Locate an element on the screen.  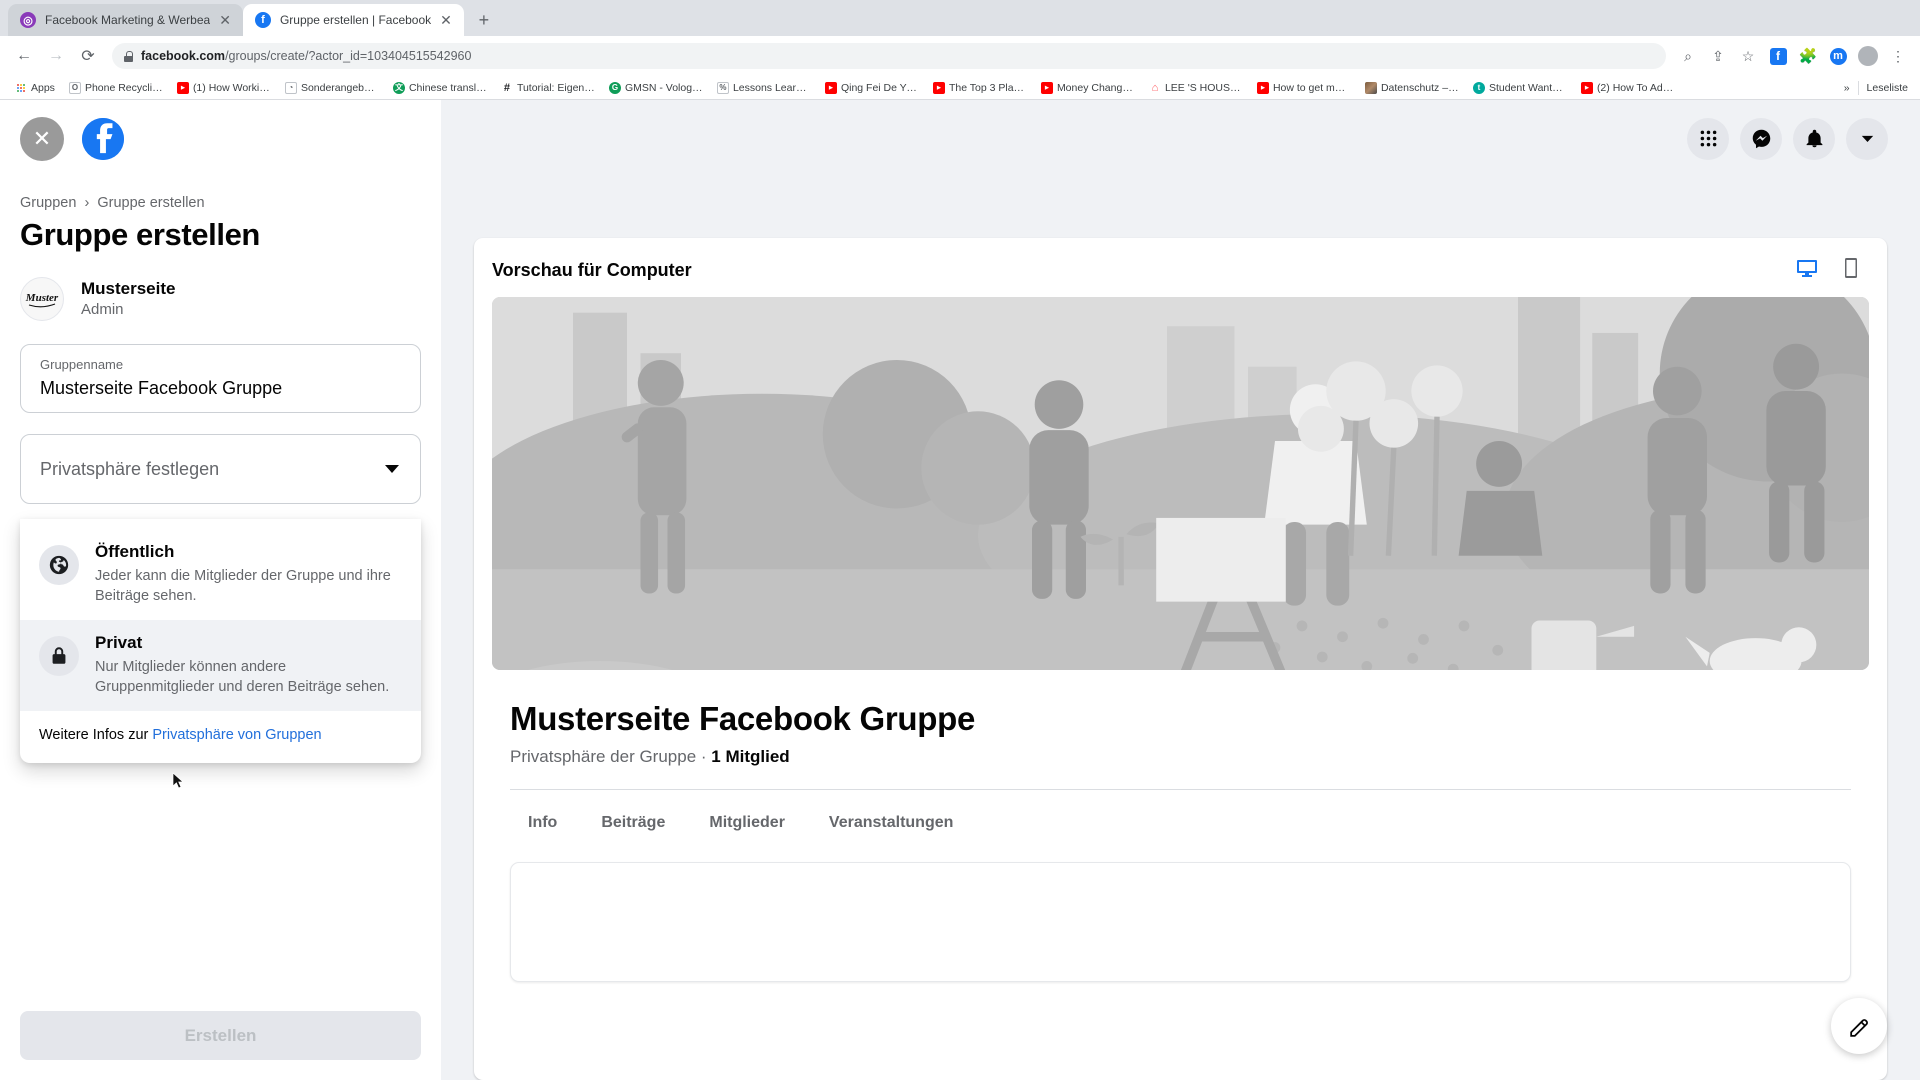
browser-tab-2: f Gruppe erstellen | Facebook ✕ is located at coordinates (353, 20).